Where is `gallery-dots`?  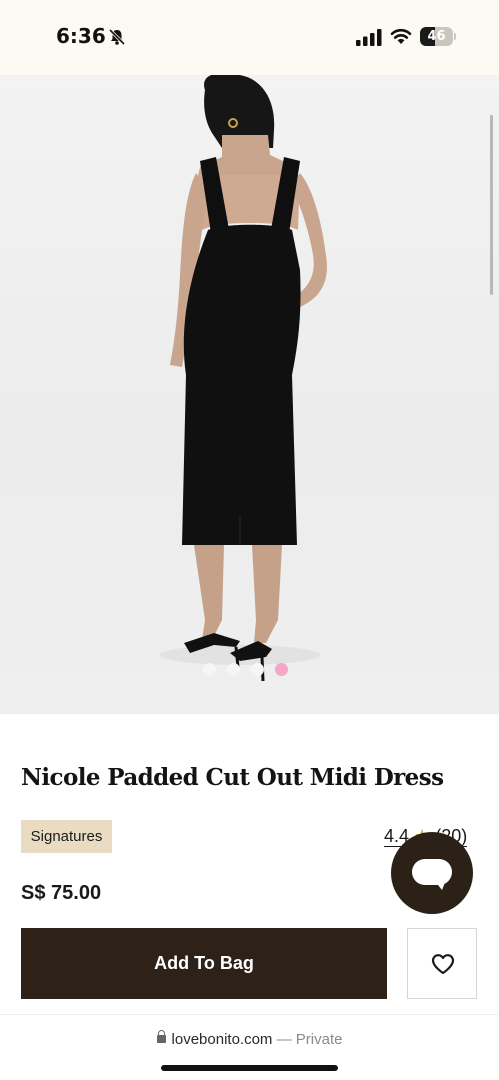 gallery-dots is located at coordinates (245, 670).